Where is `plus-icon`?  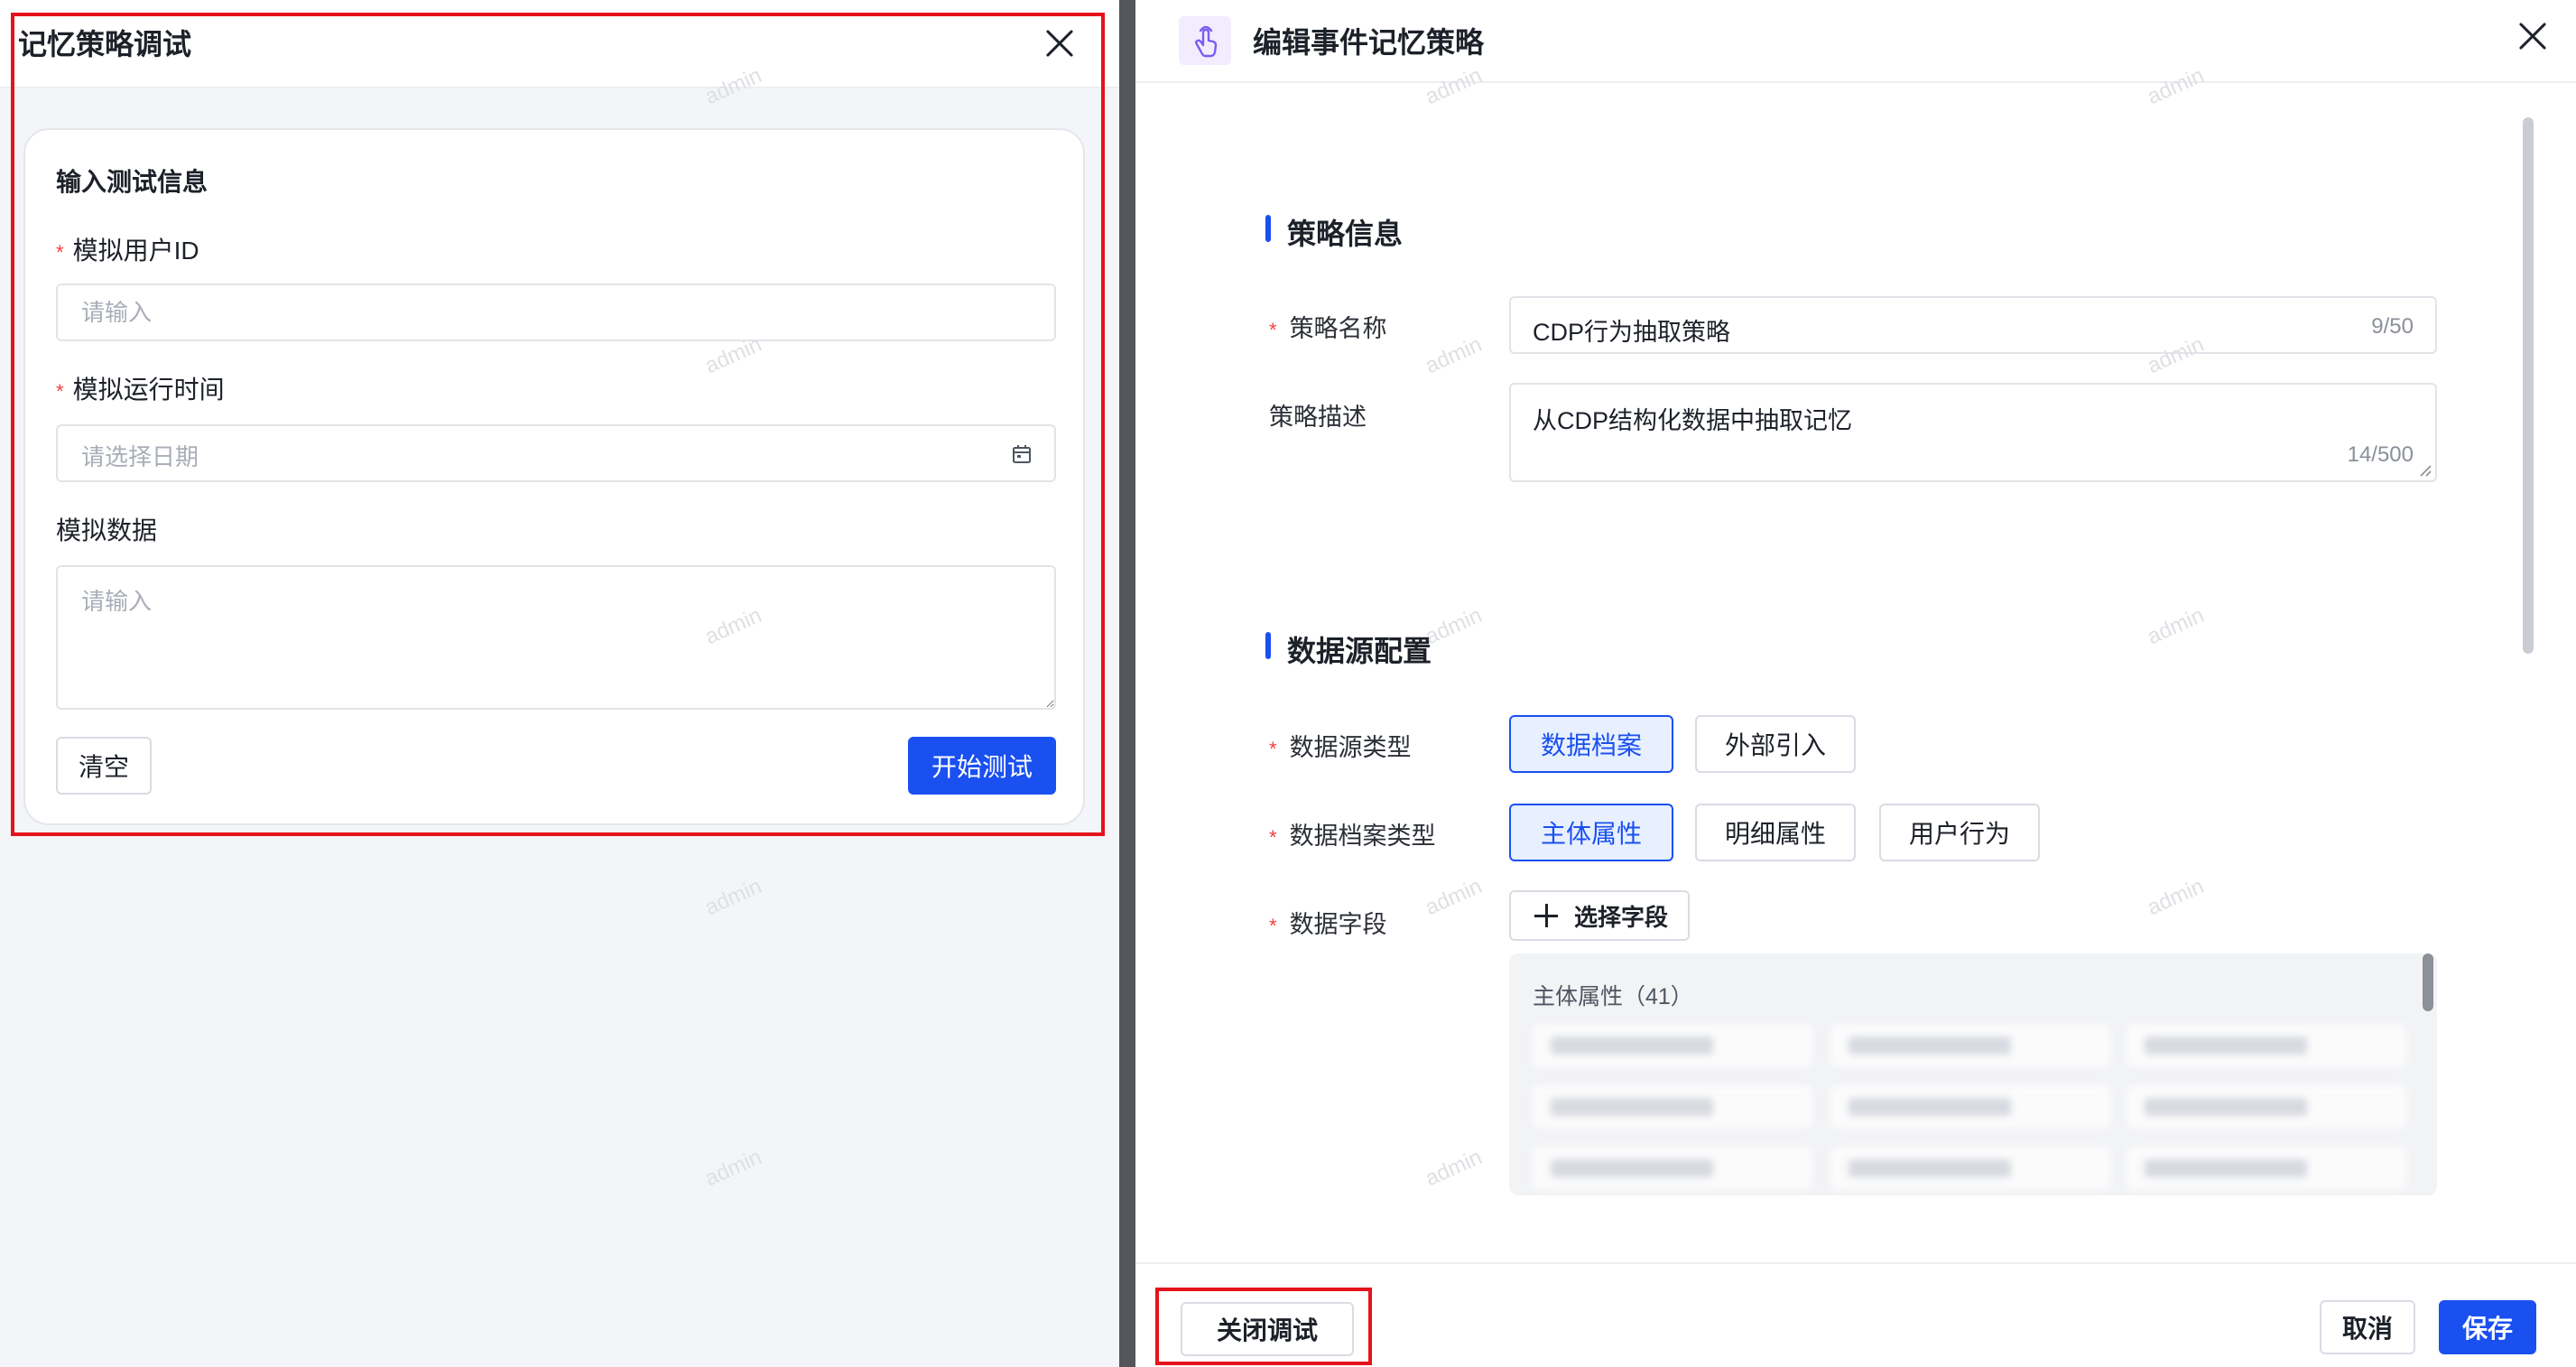
plus-icon is located at coordinates (1546, 915).